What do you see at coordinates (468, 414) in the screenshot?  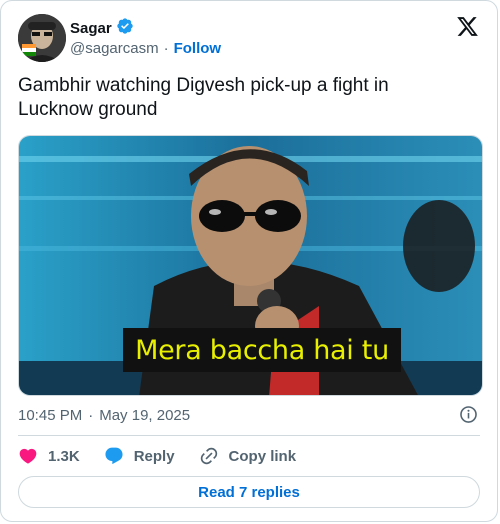 I see `info-icon` at bounding box center [468, 414].